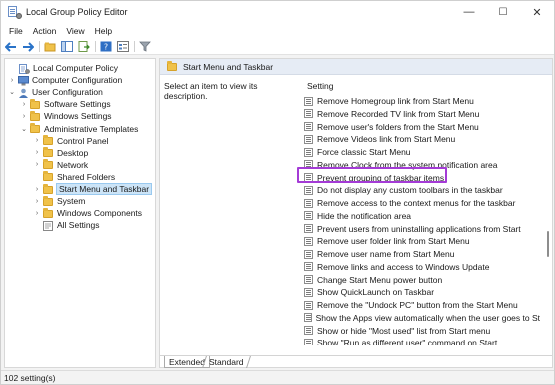  What do you see at coordinates (74, 177) in the screenshot?
I see `tree-item: Shared Folders` at bounding box center [74, 177].